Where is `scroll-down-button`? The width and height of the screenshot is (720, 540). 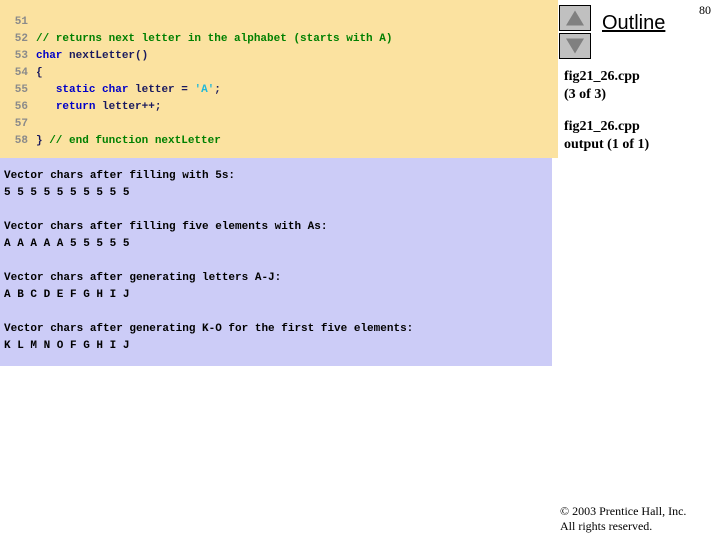
scroll-down-button is located at coordinates (575, 46).